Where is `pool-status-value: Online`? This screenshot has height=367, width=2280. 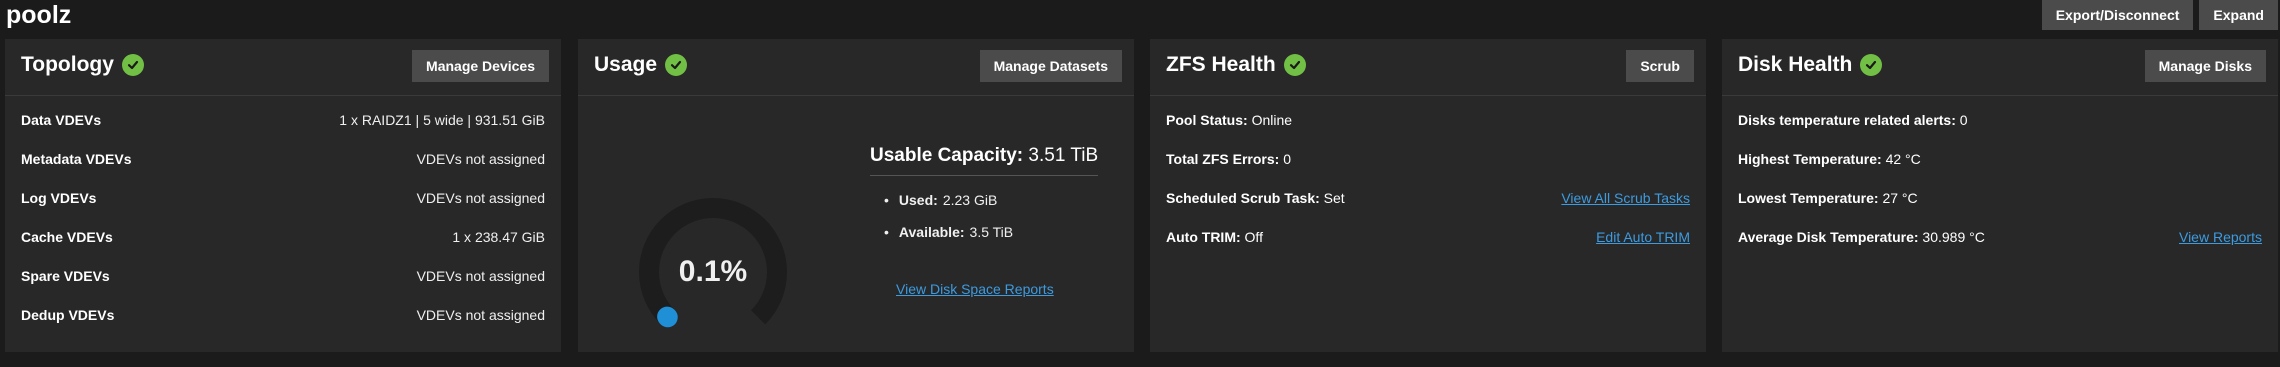
pool-status-value: Online is located at coordinates (1272, 119).